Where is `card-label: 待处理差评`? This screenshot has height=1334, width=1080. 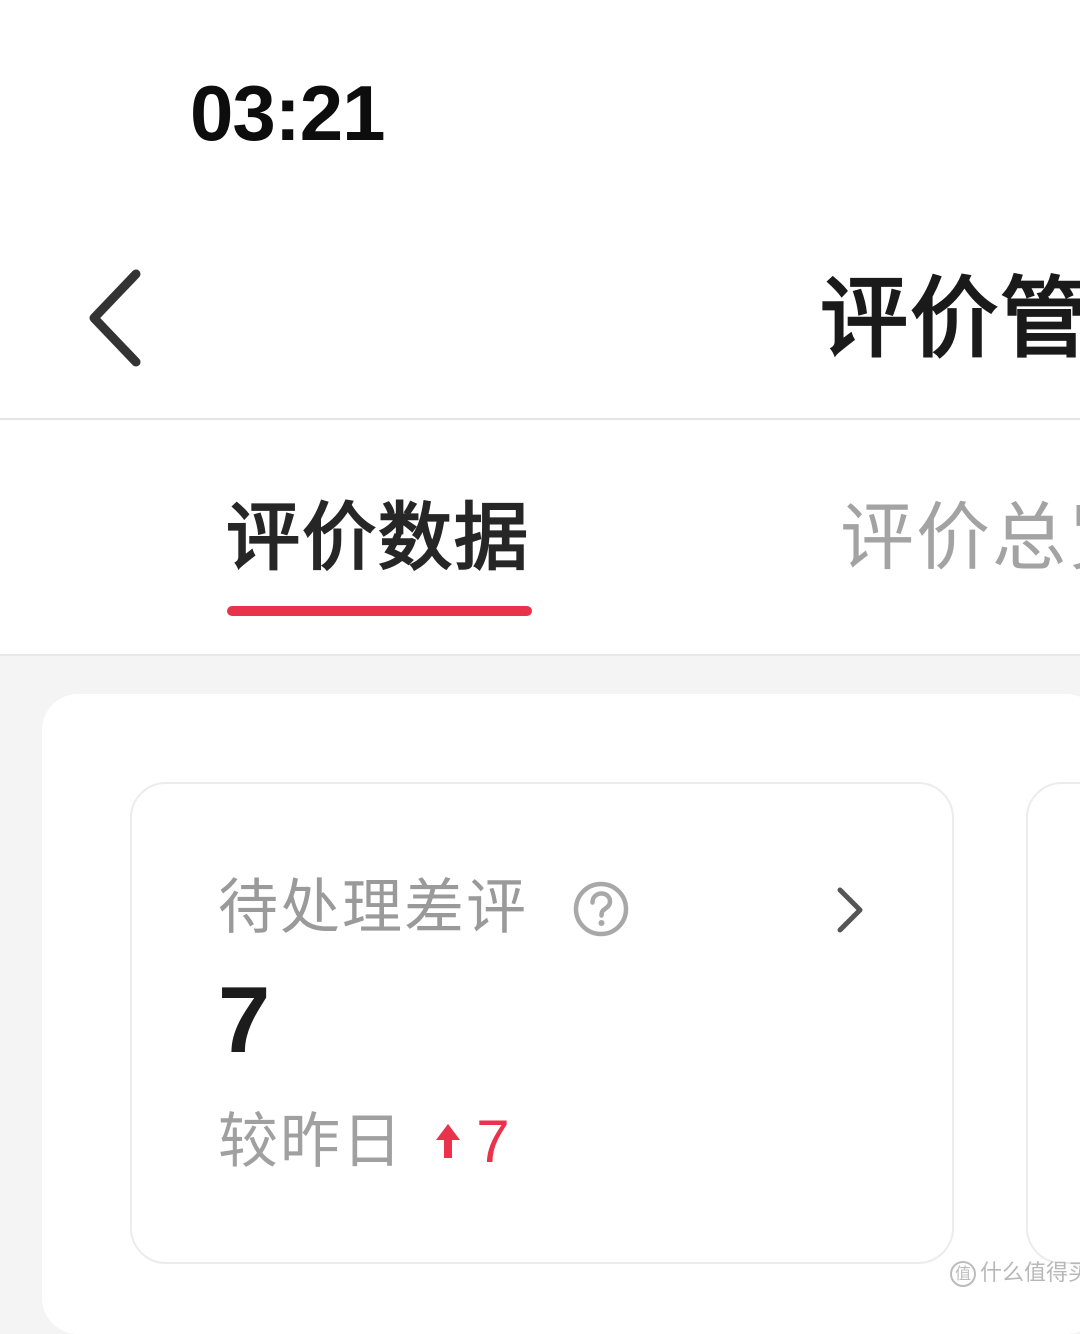 card-label: 待处理差评 is located at coordinates (373, 908).